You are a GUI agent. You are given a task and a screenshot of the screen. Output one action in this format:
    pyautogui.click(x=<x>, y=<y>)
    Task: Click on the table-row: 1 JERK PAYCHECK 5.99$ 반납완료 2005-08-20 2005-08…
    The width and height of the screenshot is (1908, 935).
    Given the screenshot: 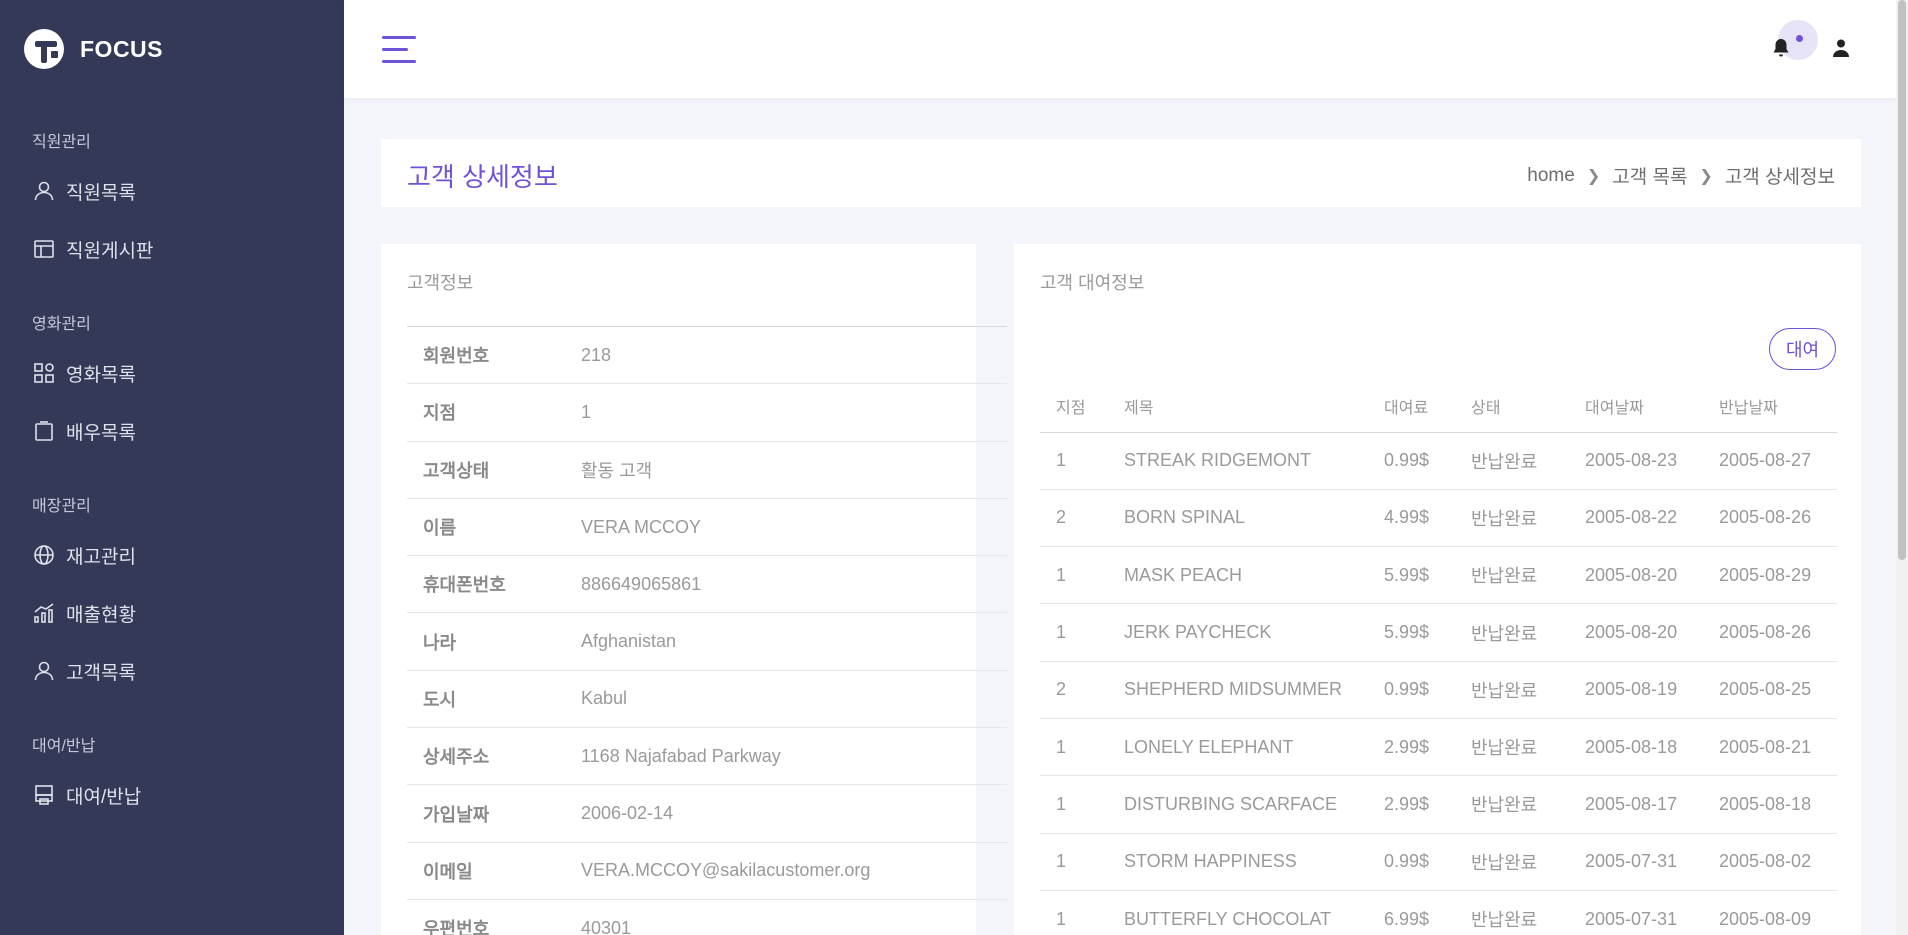 What is the action you would take?
    pyautogui.click(x=1438, y=633)
    